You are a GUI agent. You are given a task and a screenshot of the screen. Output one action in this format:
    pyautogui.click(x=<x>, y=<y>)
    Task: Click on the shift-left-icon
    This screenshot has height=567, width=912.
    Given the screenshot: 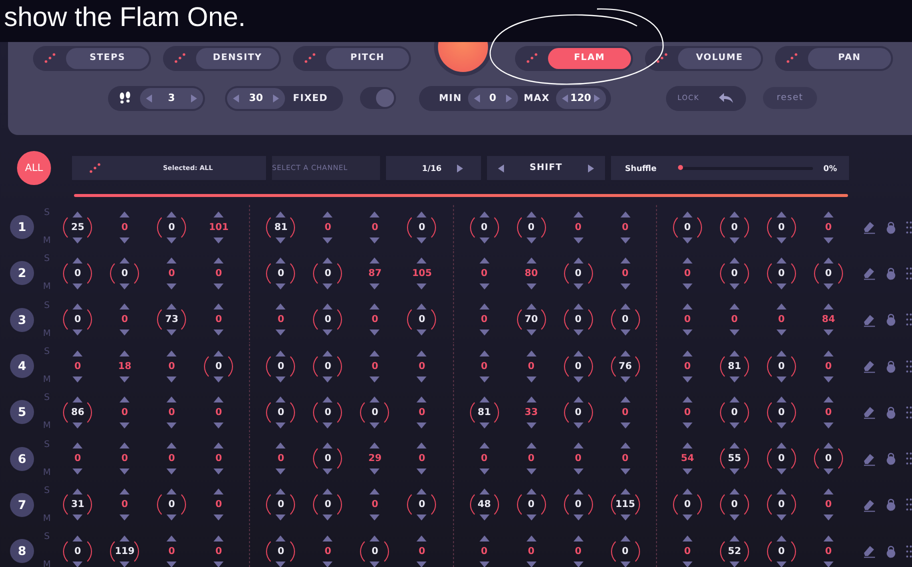 What is the action you would take?
    pyautogui.click(x=501, y=168)
    